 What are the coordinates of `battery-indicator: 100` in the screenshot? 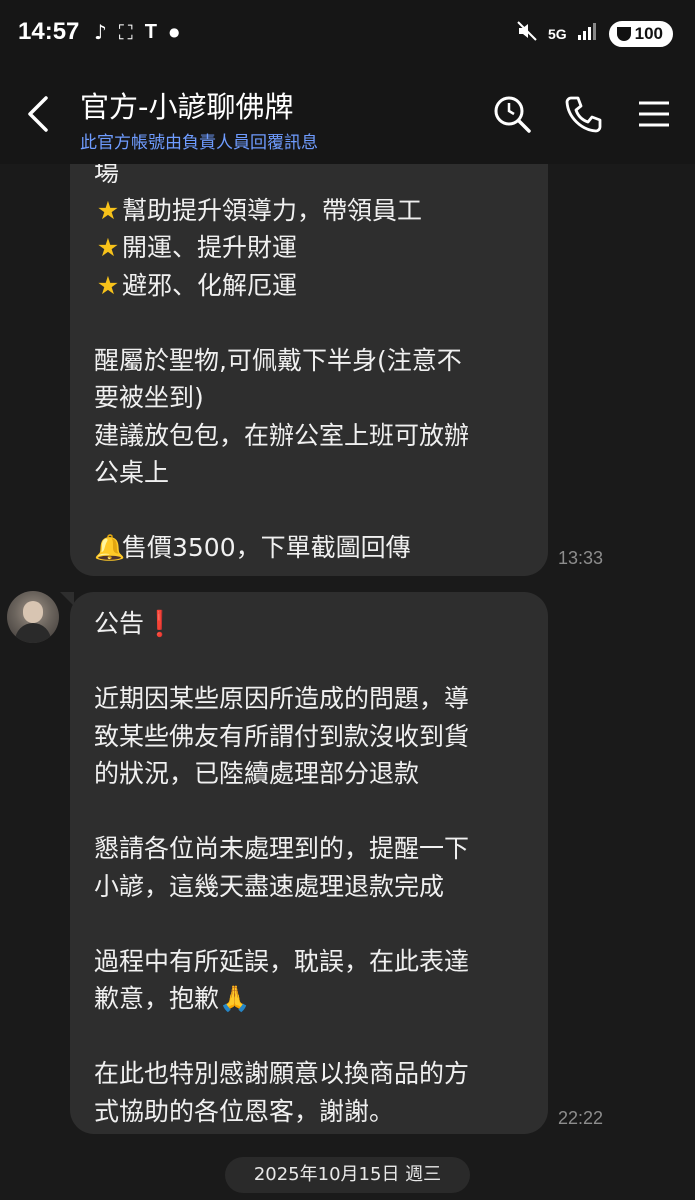 It's located at (640, 33).